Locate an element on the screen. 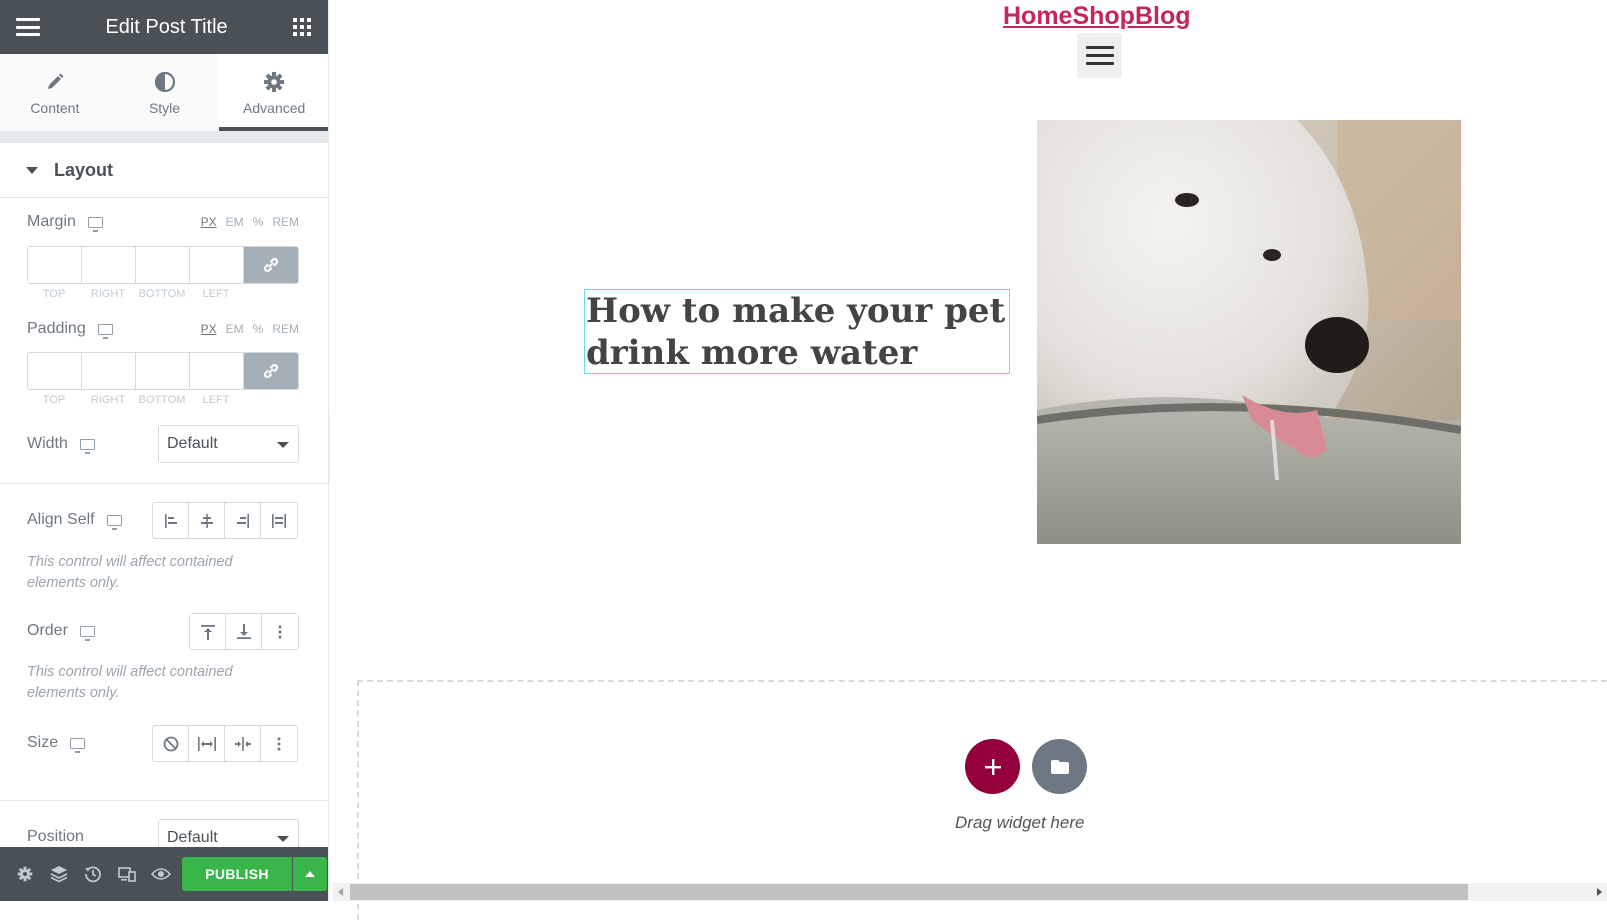 This screenshot has height=920, width=1607. size-grow-button is located at coordinates (207, 743).